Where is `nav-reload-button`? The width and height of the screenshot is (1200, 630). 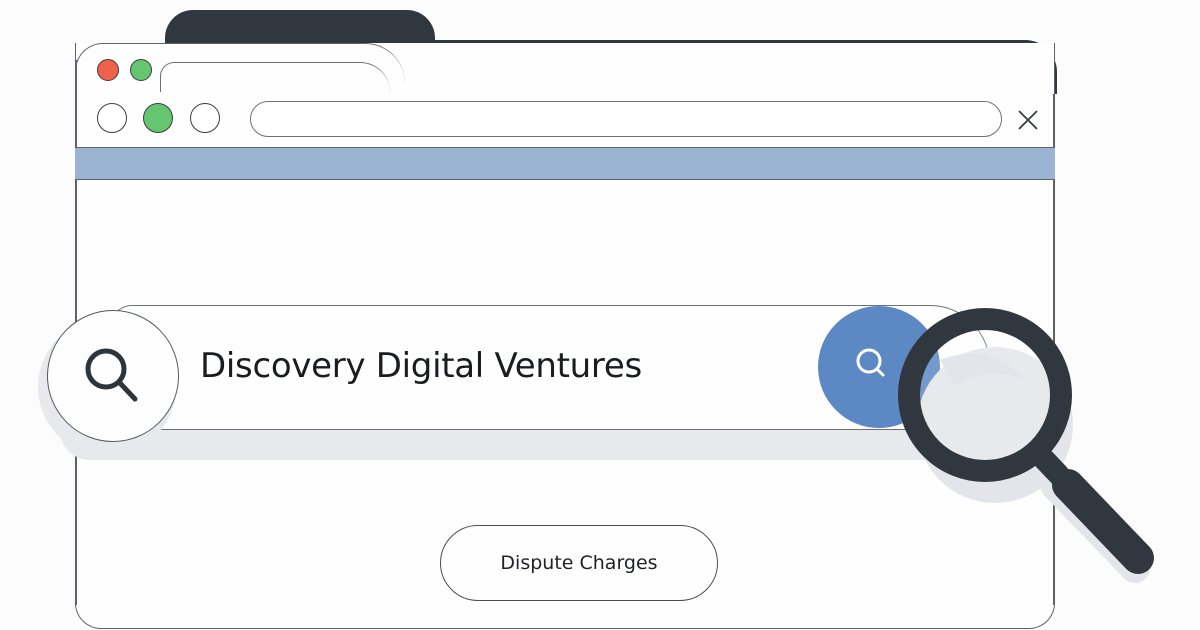
nav-reload-button is located at coordinates (158, 118).